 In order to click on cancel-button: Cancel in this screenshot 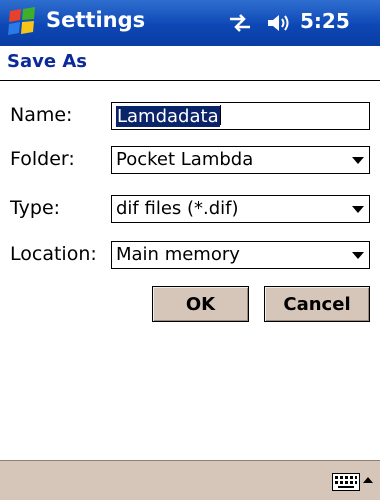, I will do `click(317, 304)`.